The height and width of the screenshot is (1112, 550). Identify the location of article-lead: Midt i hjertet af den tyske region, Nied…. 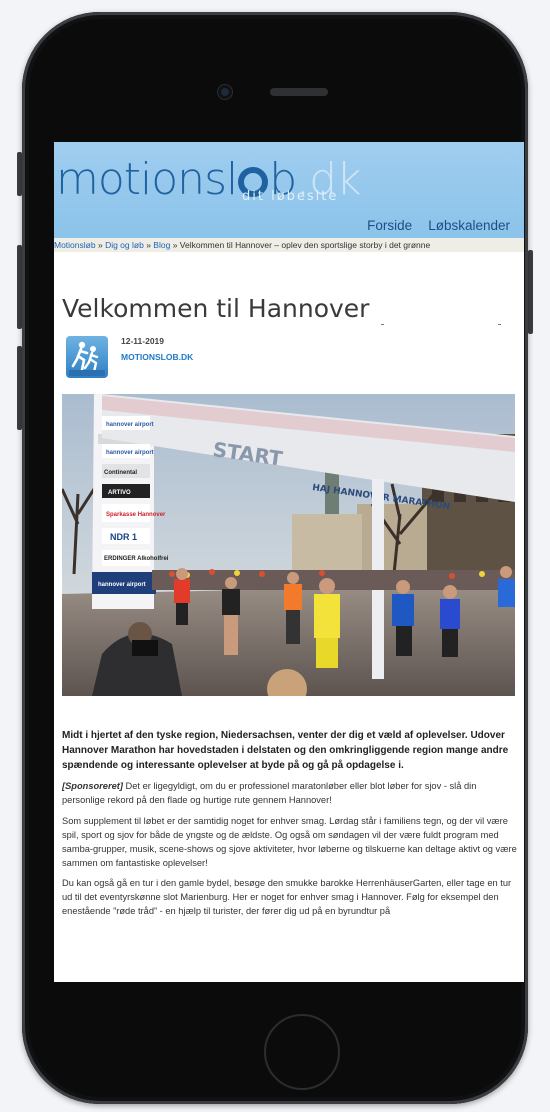
(285, 750).